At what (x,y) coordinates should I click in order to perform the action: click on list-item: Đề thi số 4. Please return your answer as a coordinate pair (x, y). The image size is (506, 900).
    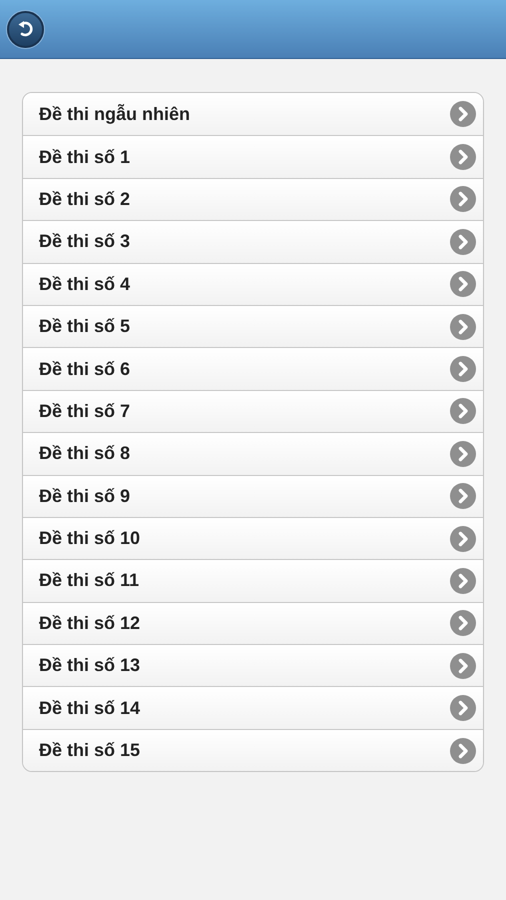
    Looking at the image, I should click on (253, 283).